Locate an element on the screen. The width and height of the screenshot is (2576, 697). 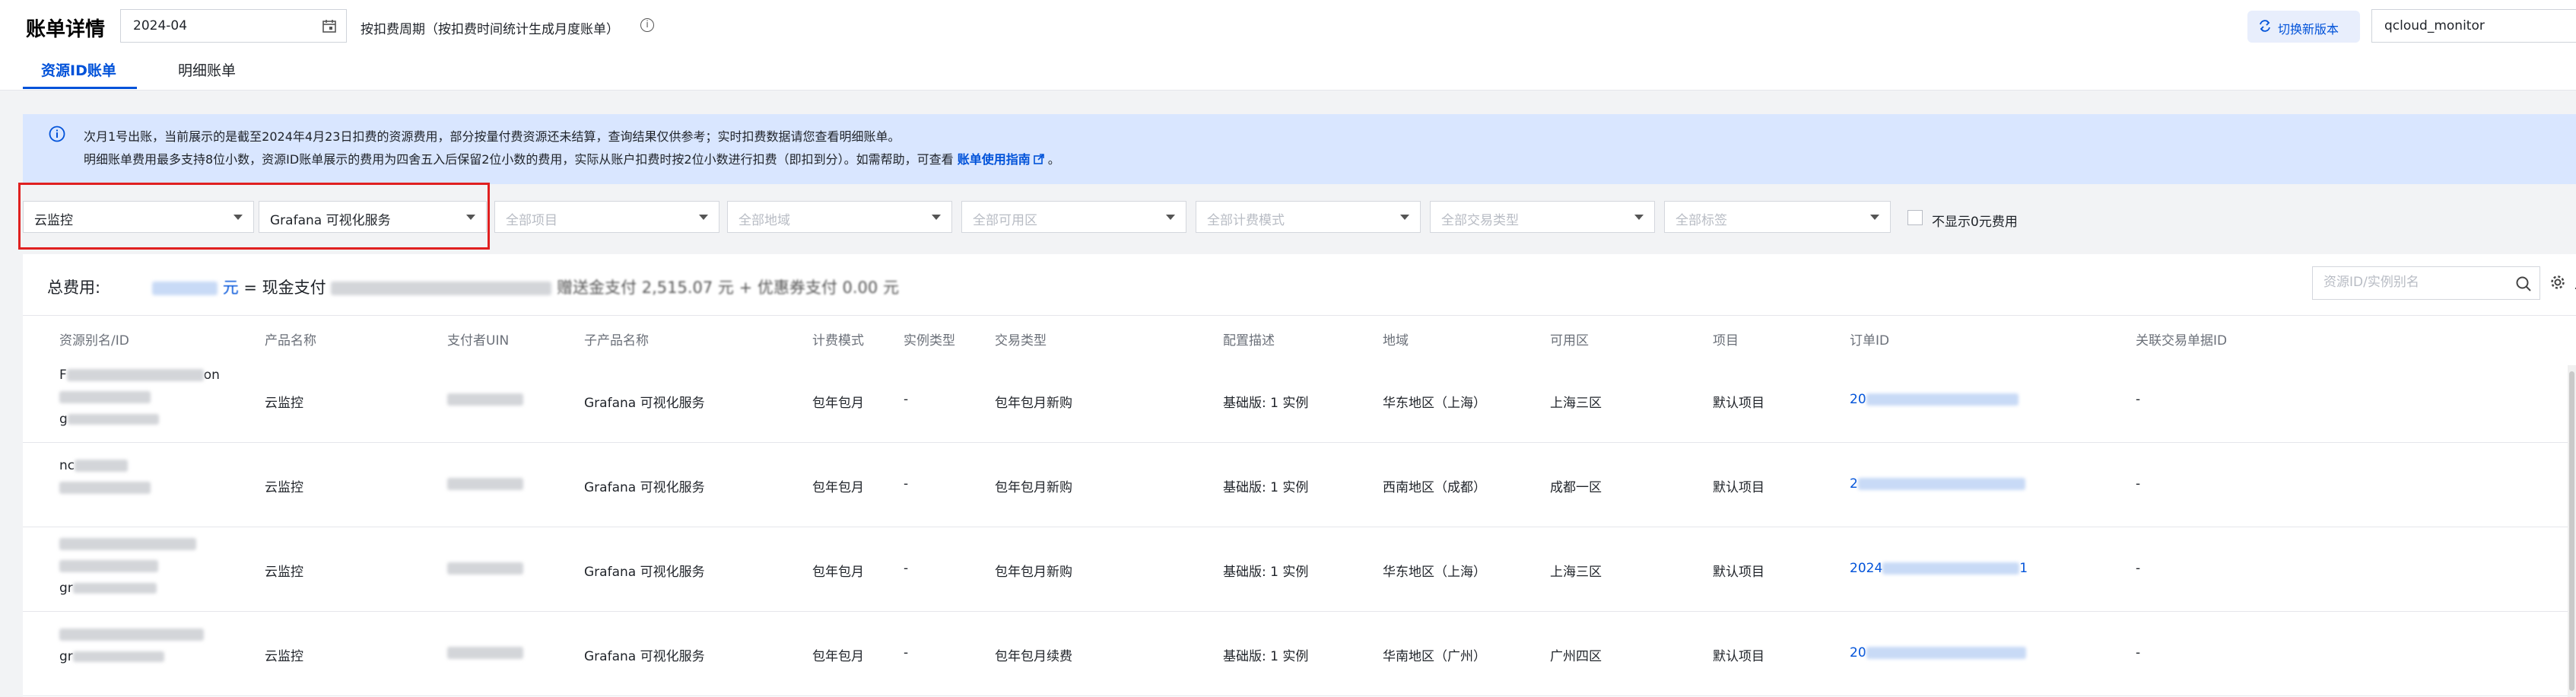
region-cell: 西南地区（成都） is located at coordinates (1434, 487).